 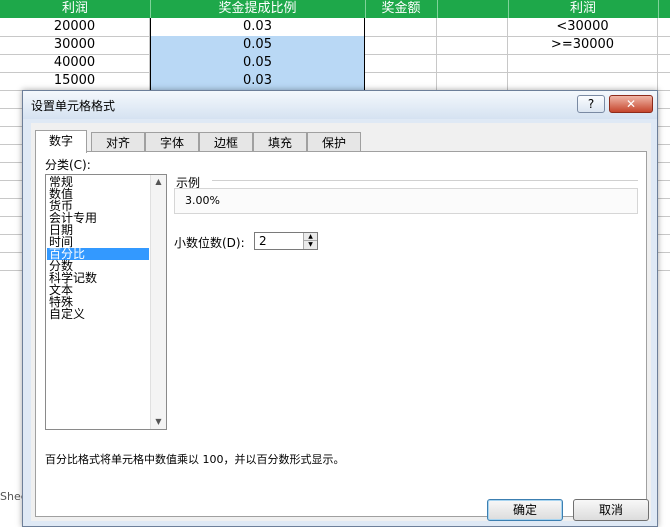 I want to click on condition-cell: <30000, so click(x=583, y=27).